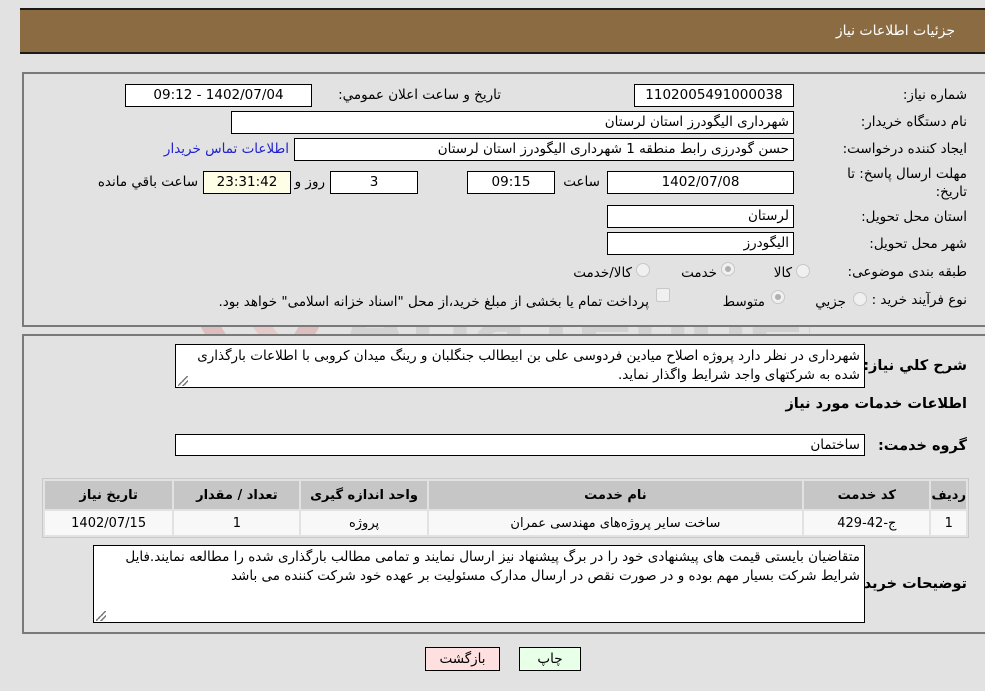 Image resolution: width=985 pixels, height=691 pixels. What do you see at coordinates (867, 495) in the screenshot?
I see `col-header-service-code: کد خدمت` at bounding box center [867, 495].